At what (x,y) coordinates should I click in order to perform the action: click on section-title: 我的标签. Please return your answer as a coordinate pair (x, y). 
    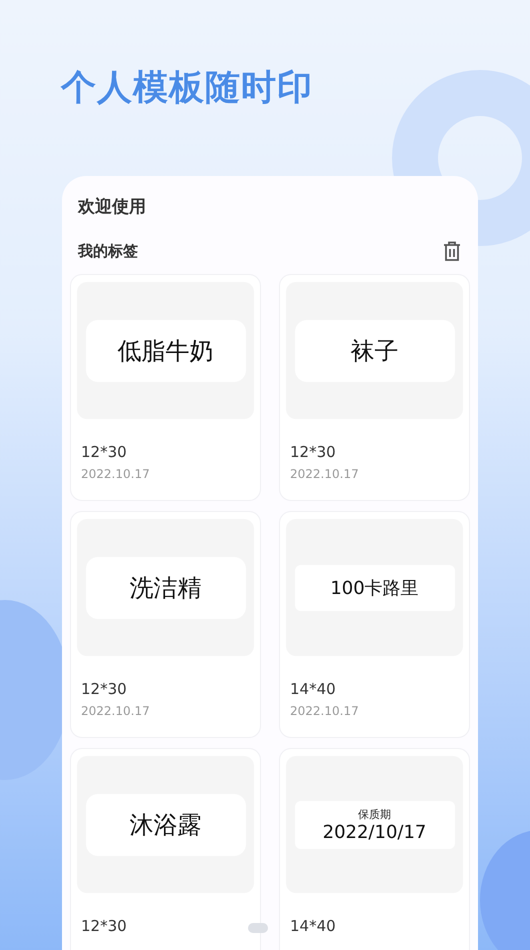
    Looking at the image, I should click on (108, 251).